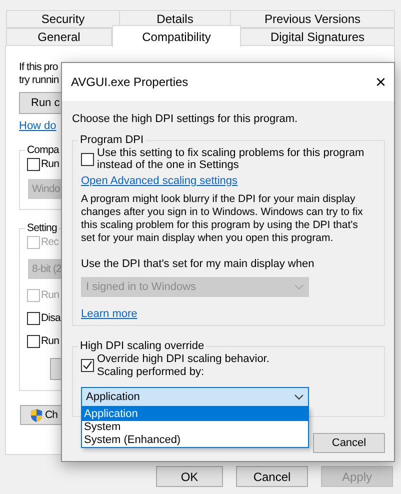  I want to click on window-title: AVGUI.exe Properties, so click(129, 82).